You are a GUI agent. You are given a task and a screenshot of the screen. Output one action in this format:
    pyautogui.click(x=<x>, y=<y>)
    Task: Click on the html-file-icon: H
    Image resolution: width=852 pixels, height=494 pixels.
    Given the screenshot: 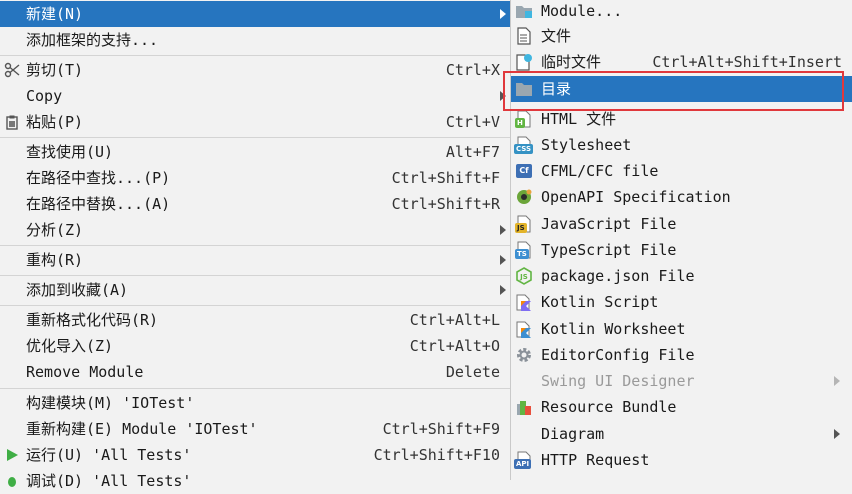 What is the action you would take?
    pyautogui.click(x=524, y=119)
    